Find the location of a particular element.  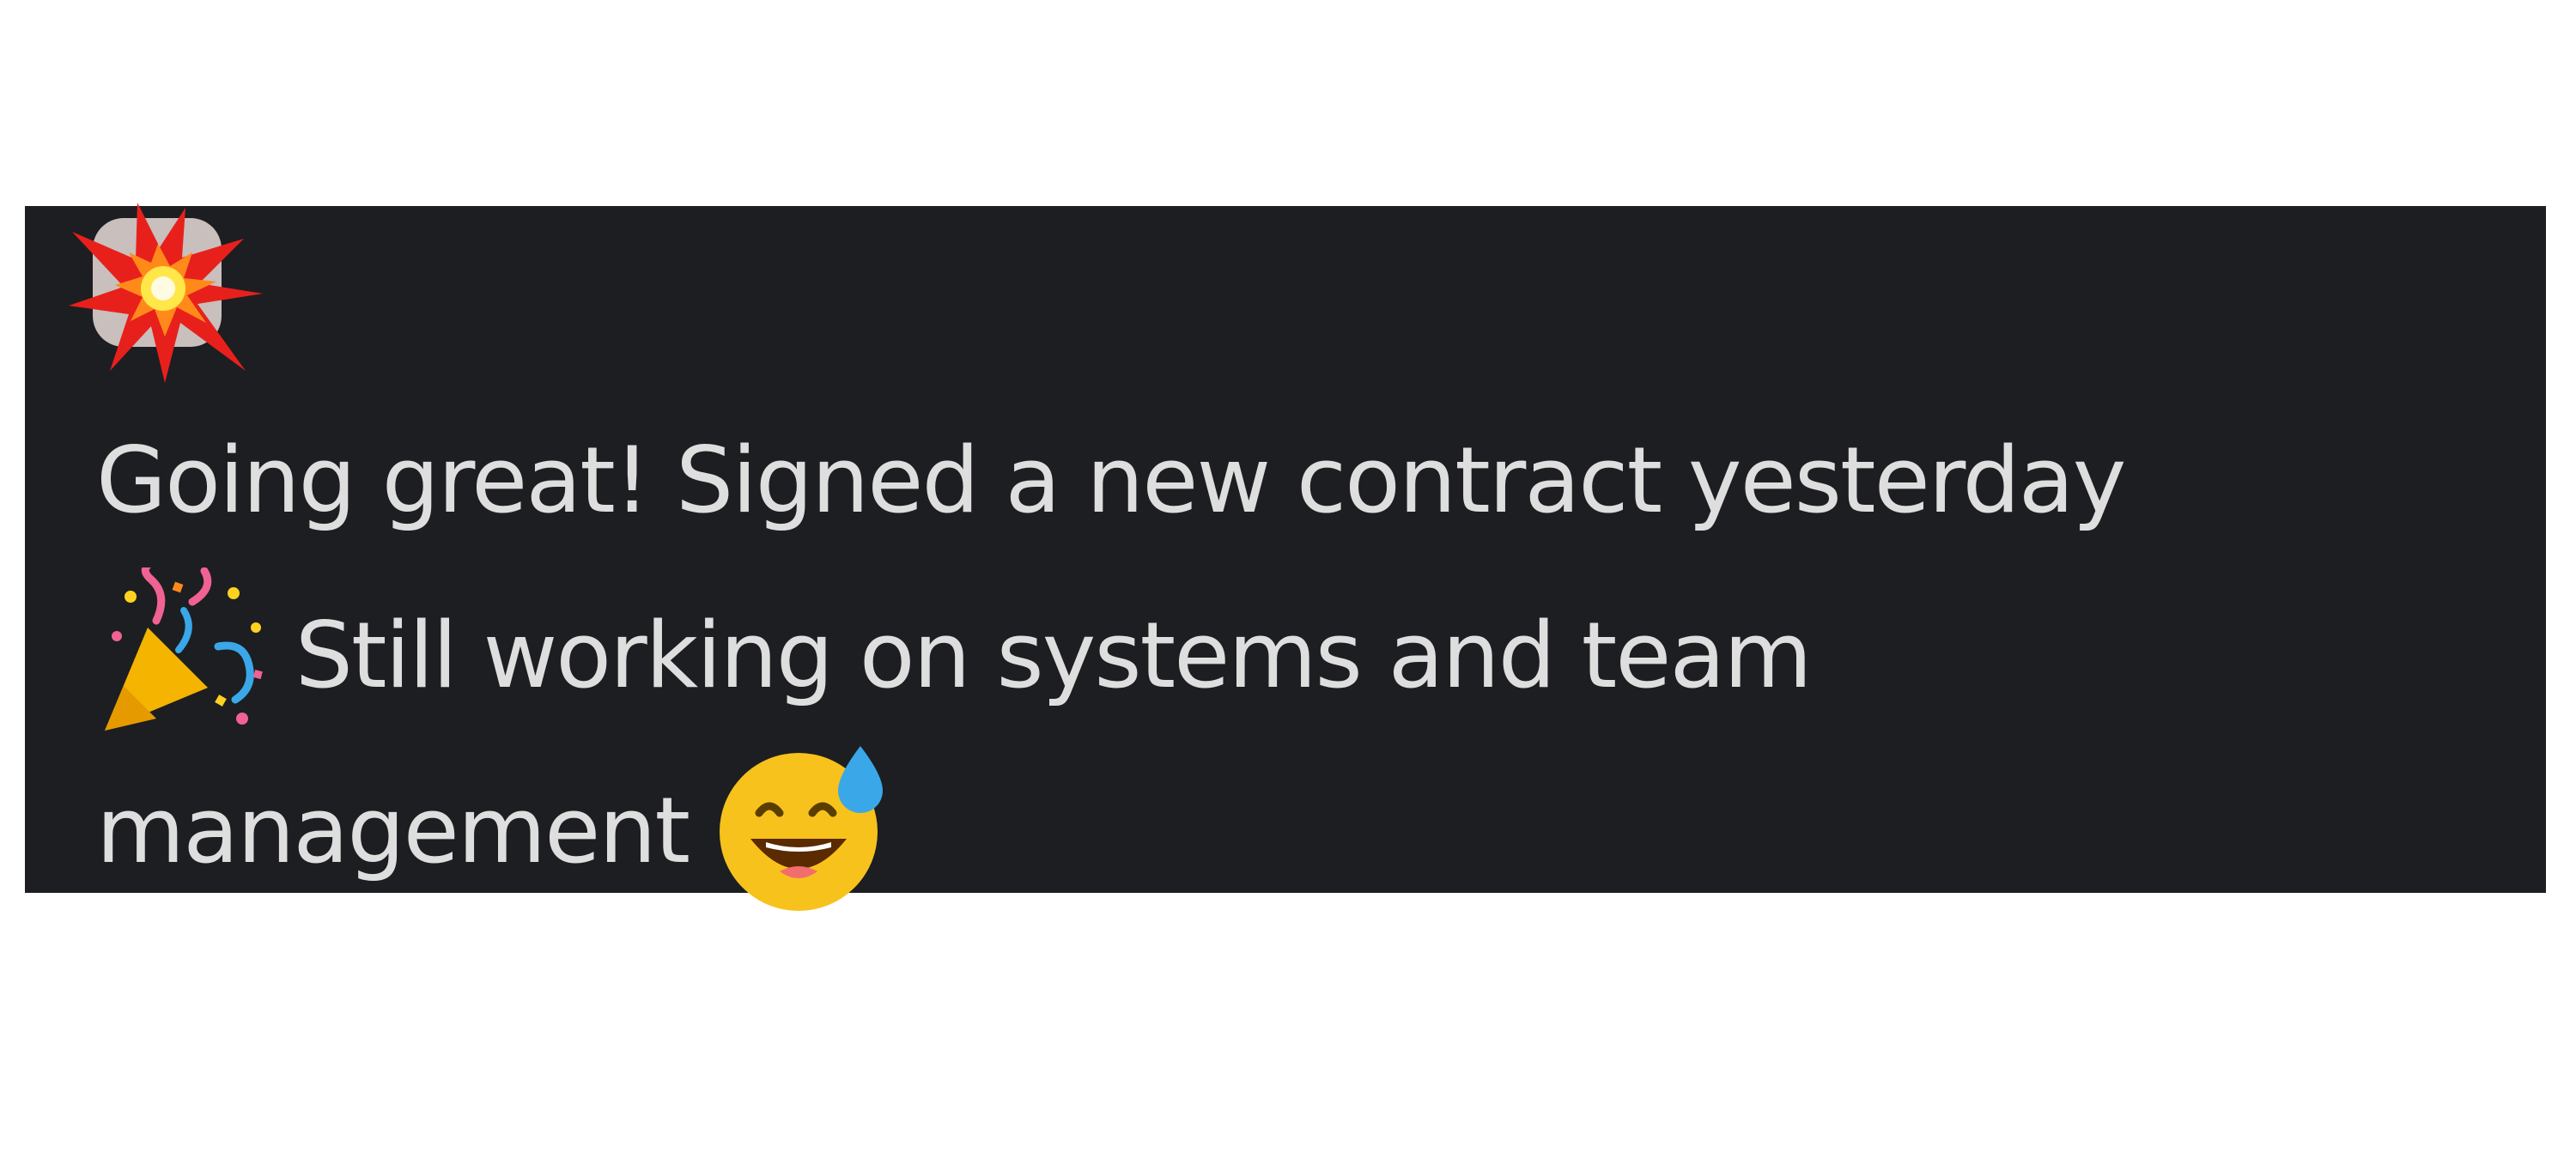

grinning-sweat-icon is located at coordinates (802, 828).